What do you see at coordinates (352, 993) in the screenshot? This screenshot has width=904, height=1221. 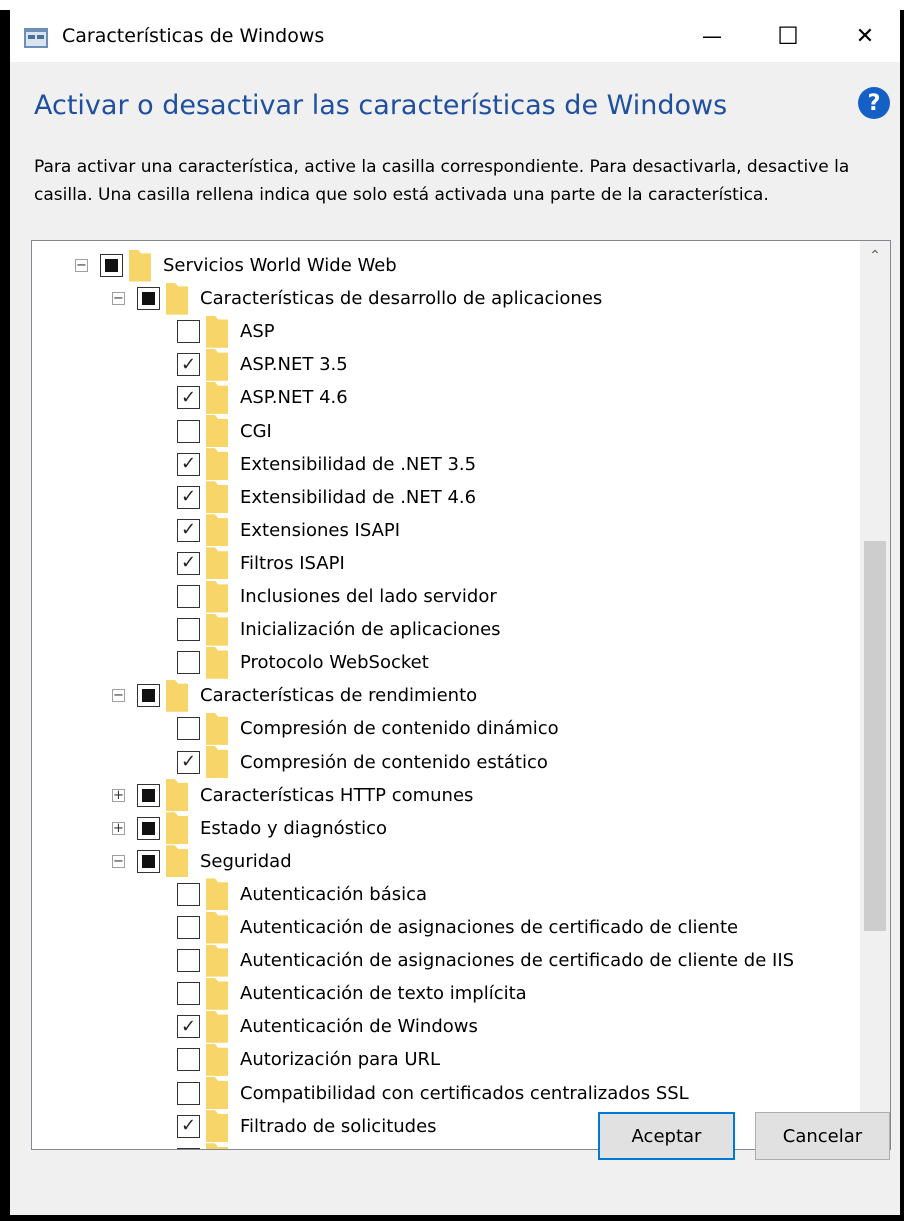 I see `tree-item: Autenticación de texto implícita` at bounding box center [352, 993].